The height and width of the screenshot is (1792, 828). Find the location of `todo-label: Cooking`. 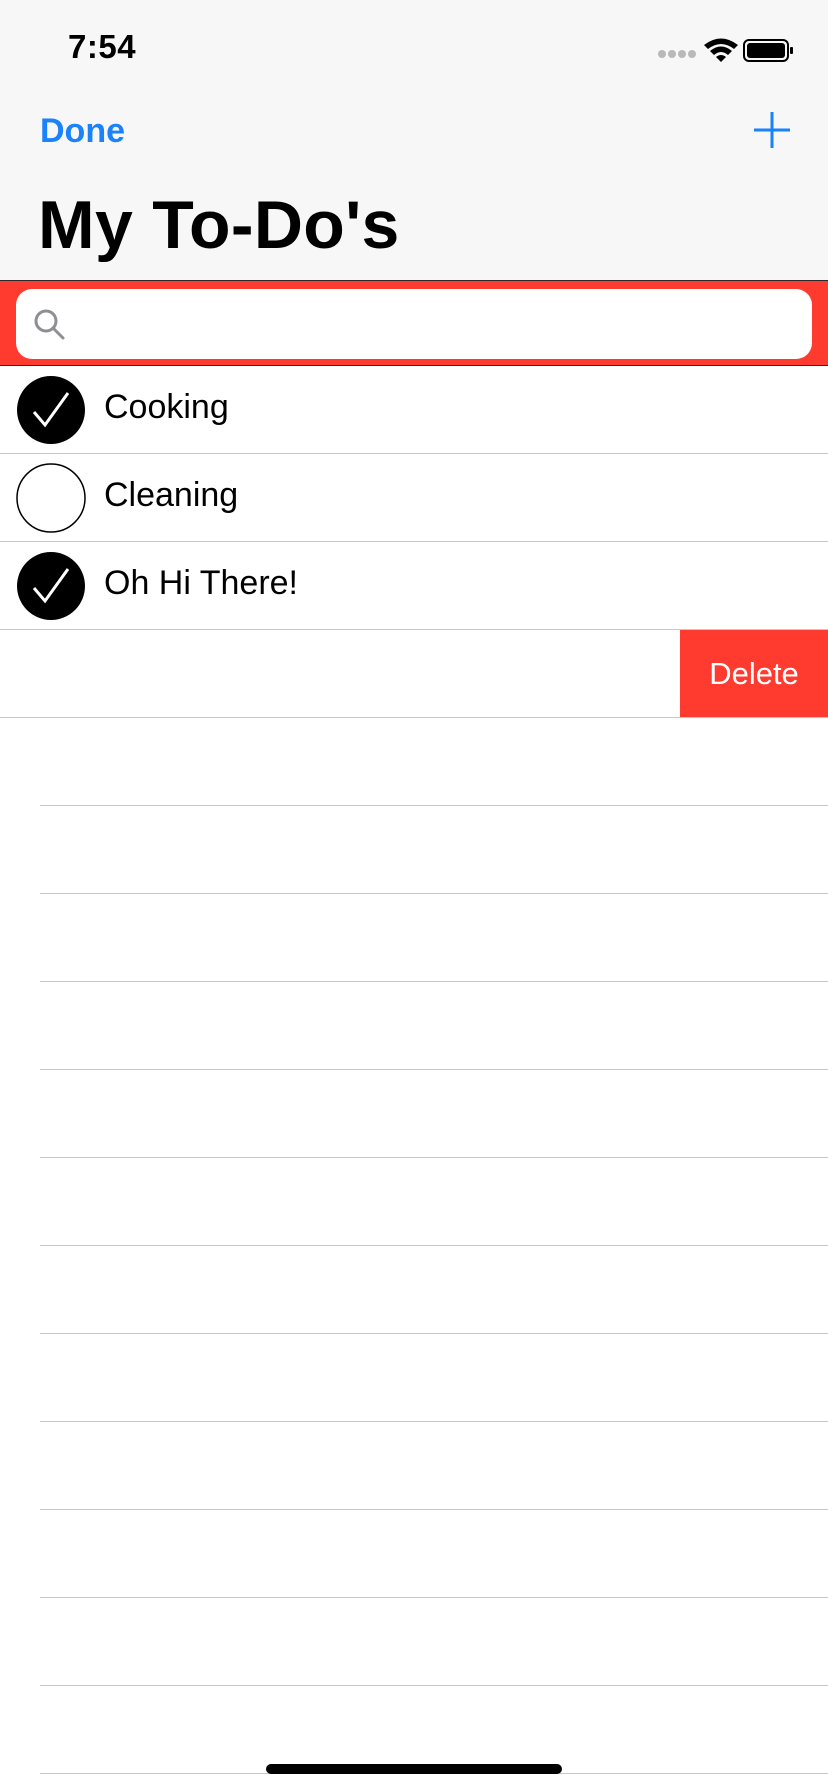

todo-label: Cooking is located at coordinates (166, 407).